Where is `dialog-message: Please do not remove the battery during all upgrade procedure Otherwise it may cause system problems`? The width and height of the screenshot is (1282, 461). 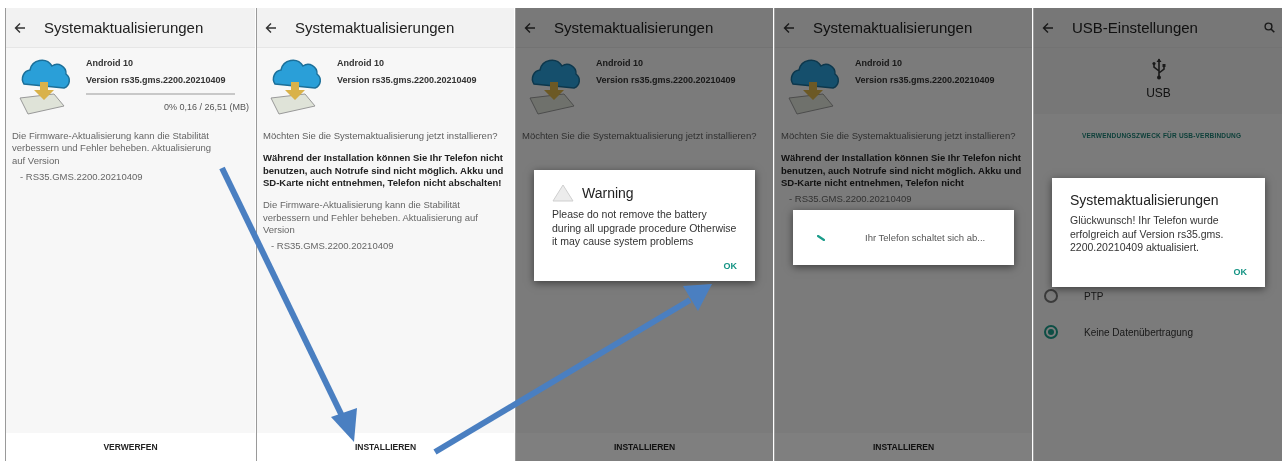
dialog-message: Please do not remove the battery during all upgrade procedure Otherwise it may cause system problems is located at coordinates (644, 228).